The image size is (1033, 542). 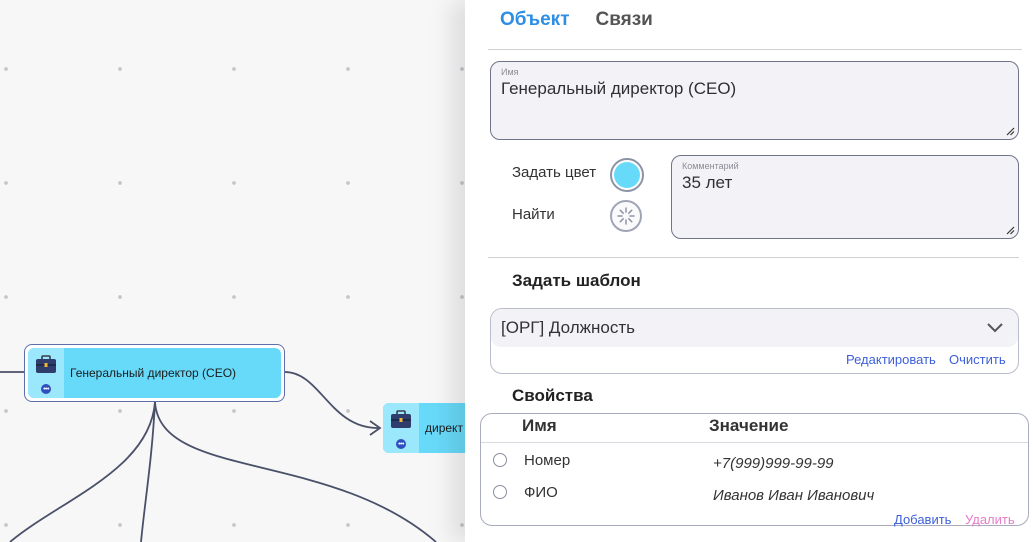 What do you see at coordinates (541, 492) in the screenshot?
I see `property-name: ФИО` at bounding box center [541, 492].